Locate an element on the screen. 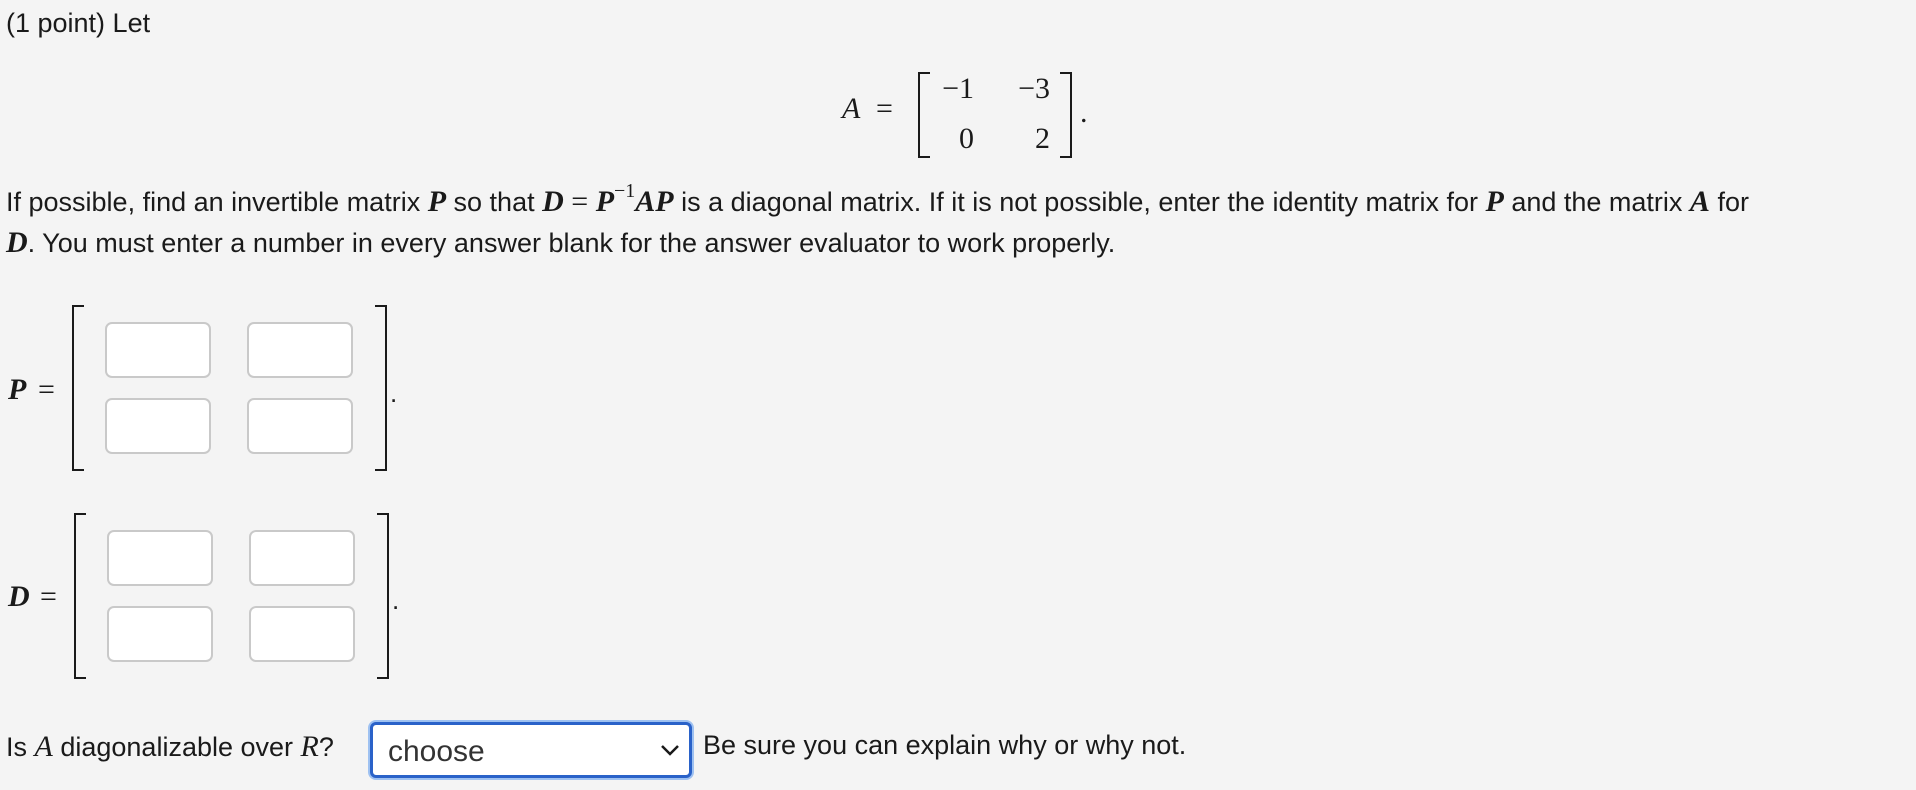 The image size is (1916, 790). chevron-down-icon is located at coordinates (670, 752).